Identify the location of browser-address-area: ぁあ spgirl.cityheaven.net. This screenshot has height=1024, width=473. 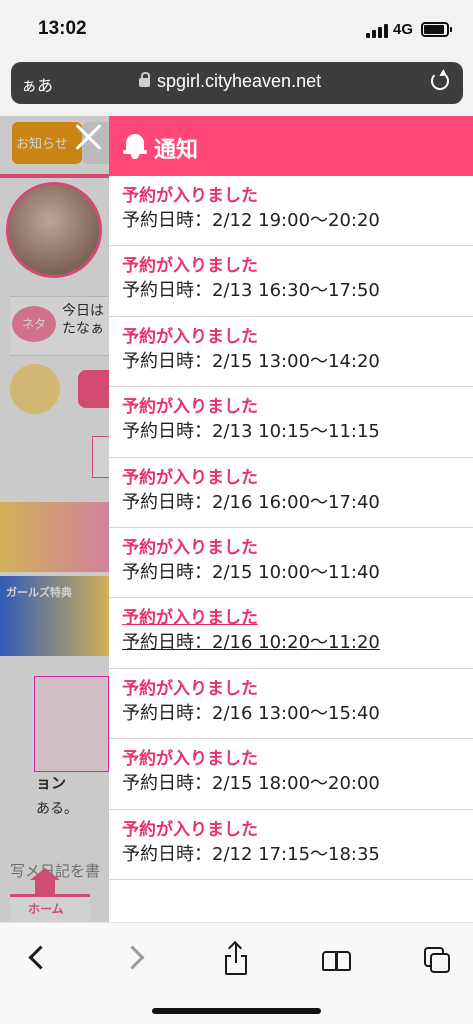
(236, 87).